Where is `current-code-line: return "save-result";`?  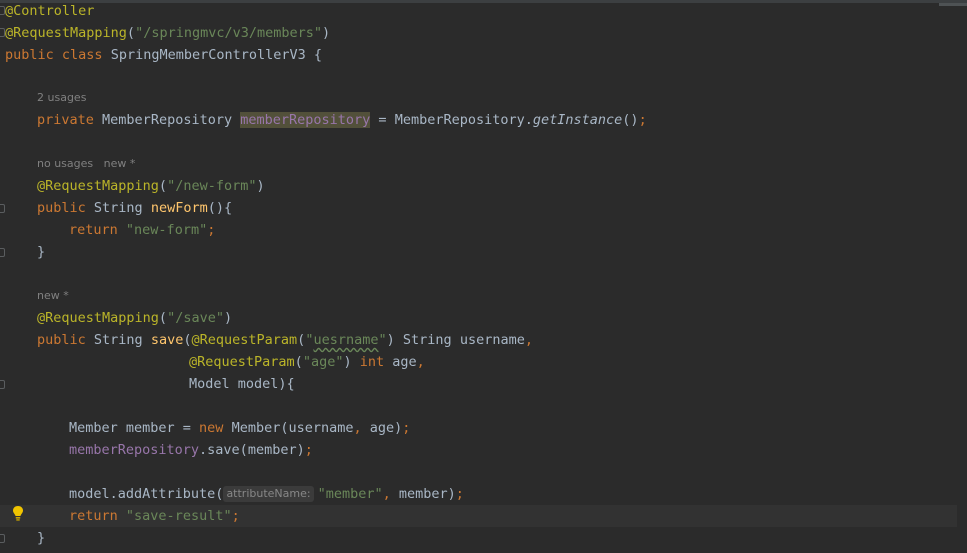
current-code-line: return "save-result"; is located at coordinates (478, 516).